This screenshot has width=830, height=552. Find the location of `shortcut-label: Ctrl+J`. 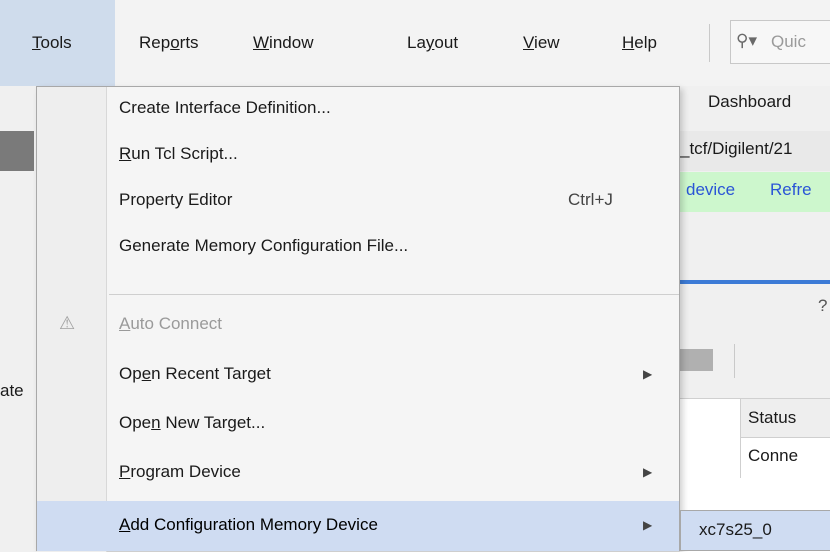

shortcut-label: Ctrl+J is located at coordinates (590, 199).